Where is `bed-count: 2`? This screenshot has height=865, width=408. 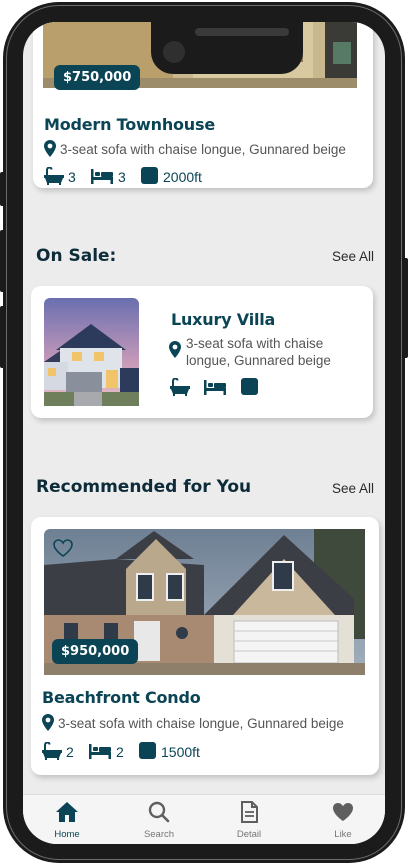 bed-count: 2 is located at coordinates (120, 752).